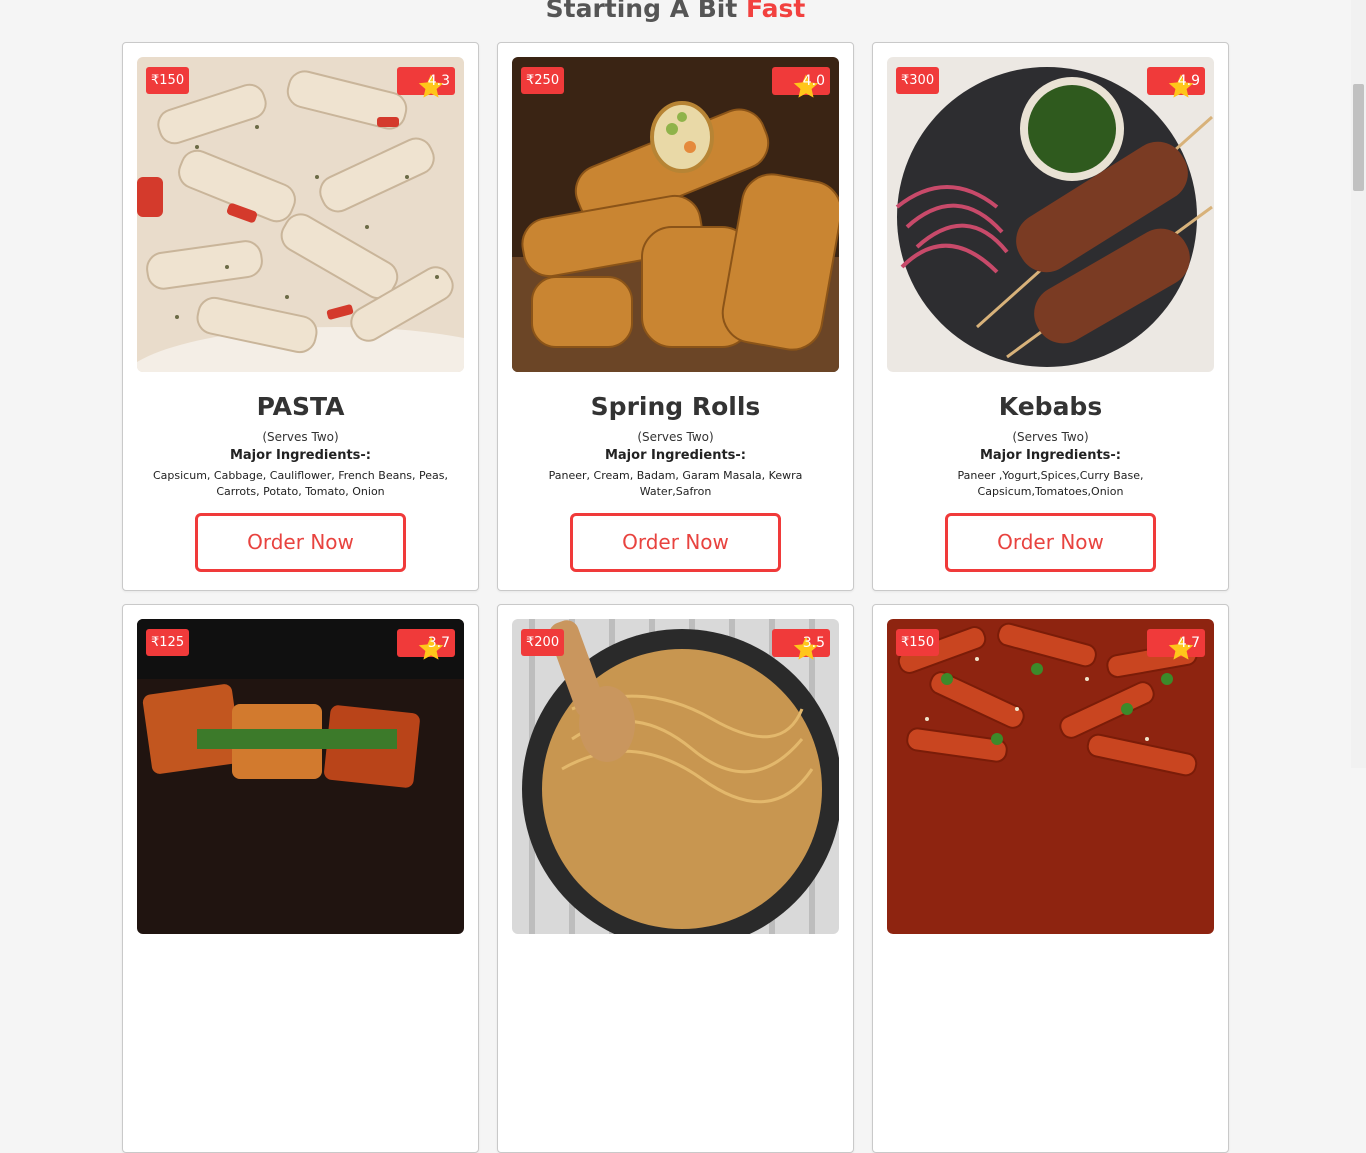 The width and height of the screenshot is (1366, 1153). I want to click on section-title-accent: Fast, so click(776, 11).